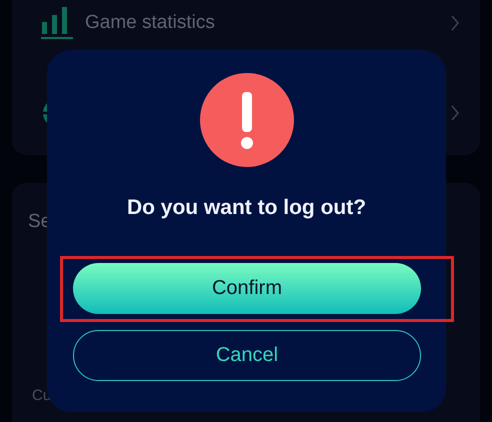 This screenshot has height=422, width=492. Describe the element at coordinates (247, 288) in the screenshot. I see `confirm-button: Confirm` at that location.